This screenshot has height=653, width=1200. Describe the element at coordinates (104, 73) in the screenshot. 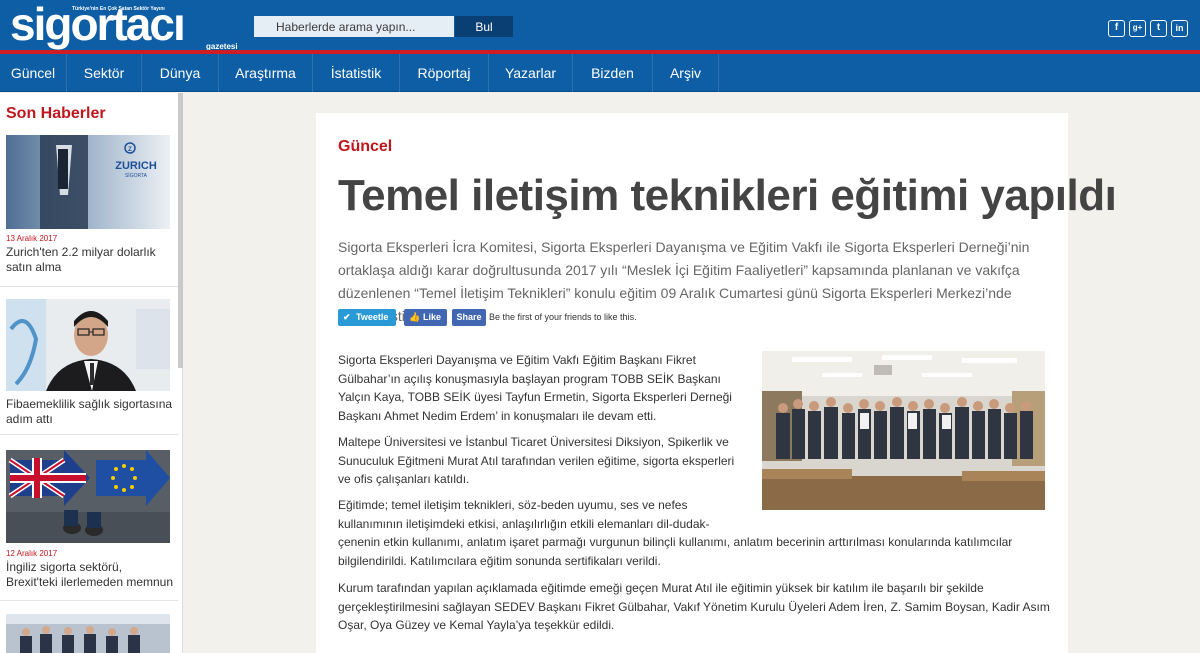

I see `nav-item-sektor: Sektör` at that location.